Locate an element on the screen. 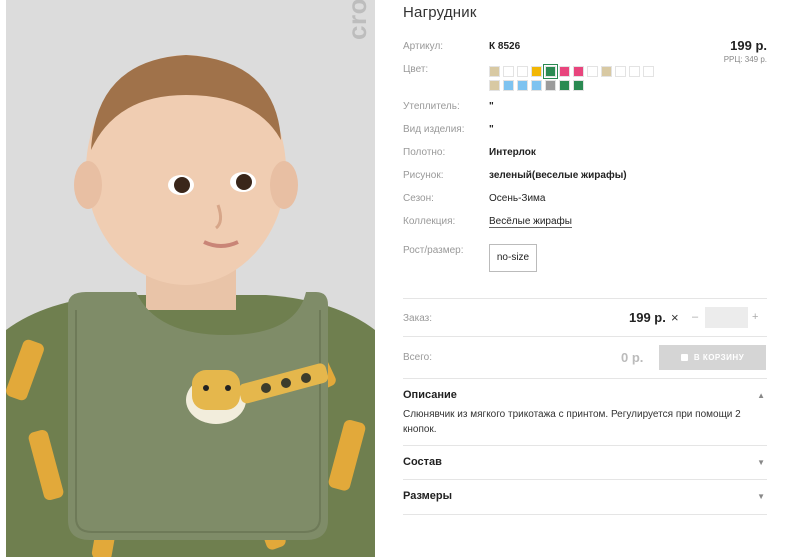 Image resolution: width=800 pixels, height=557 pixels. insulation-value: " is located at coordinates (491, 106).